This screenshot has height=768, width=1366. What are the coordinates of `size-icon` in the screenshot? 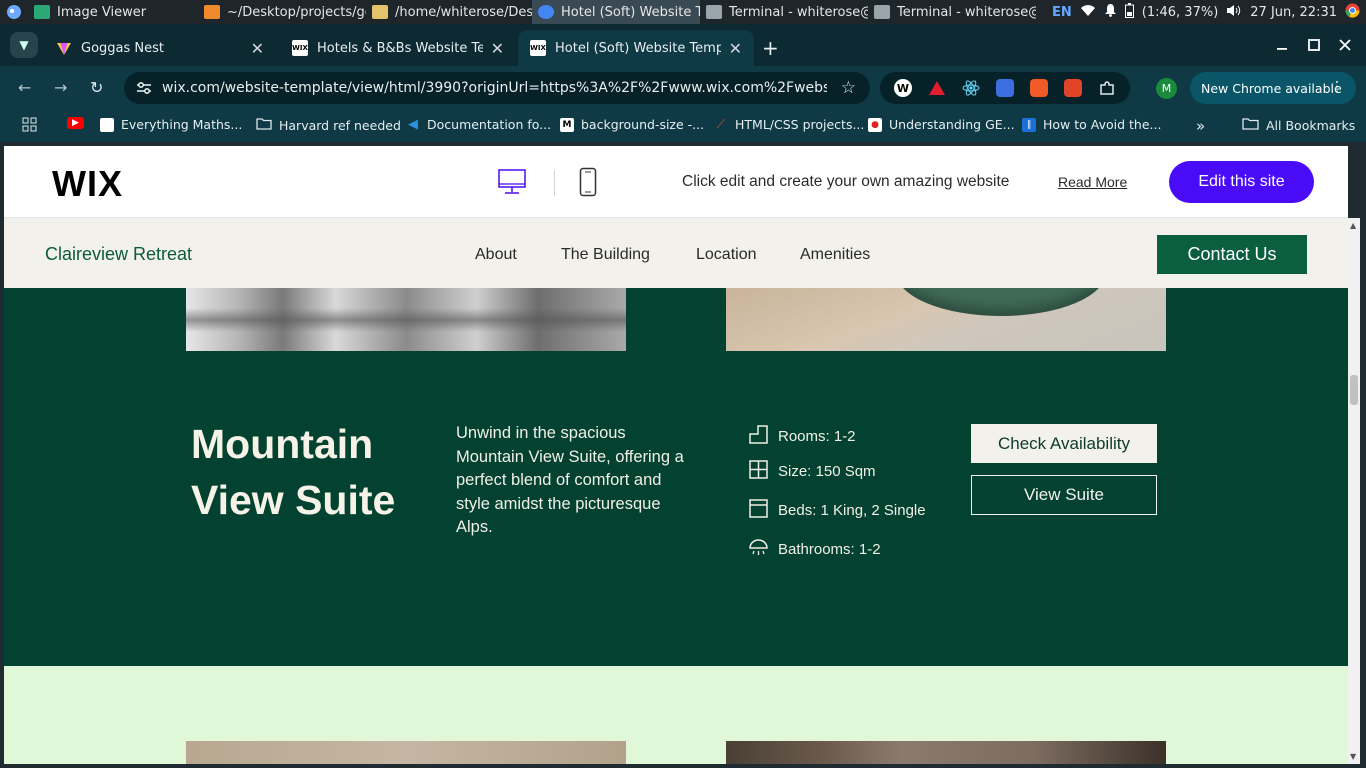 It's located at (758, 471).